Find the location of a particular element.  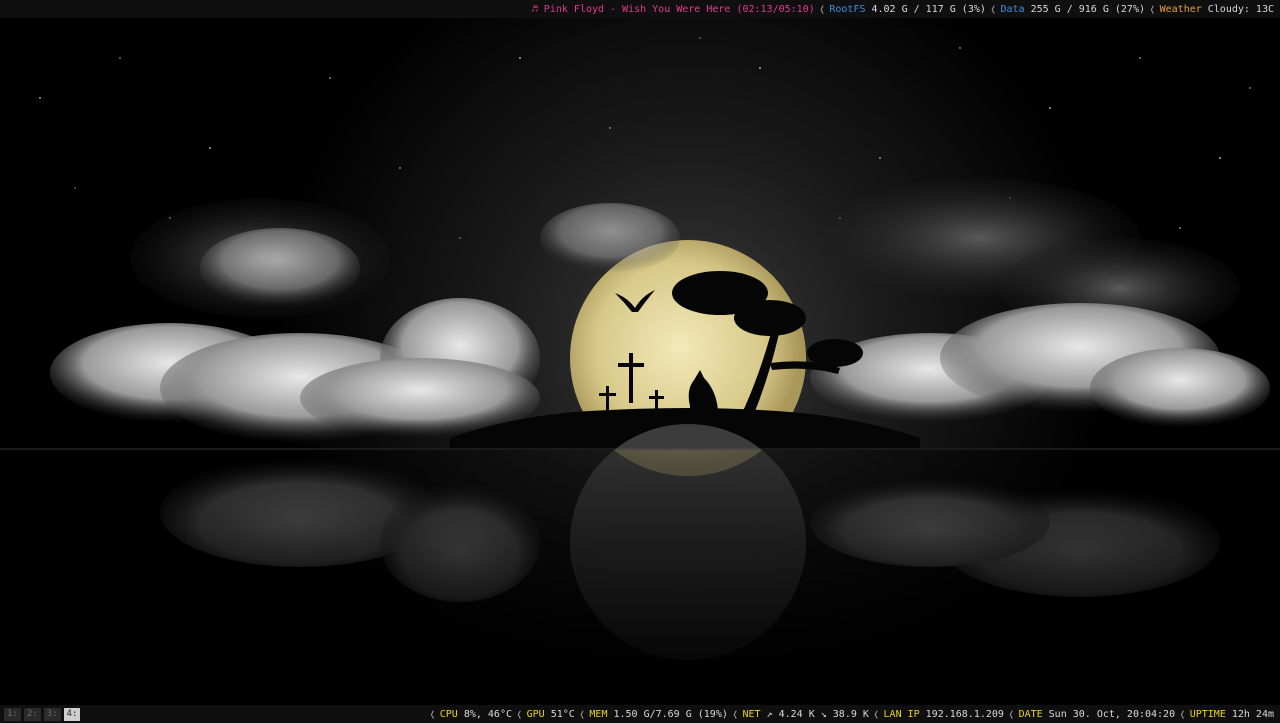

workspace-switcher: 1: 2: 3: 4: is located at coordinates (40, 714).